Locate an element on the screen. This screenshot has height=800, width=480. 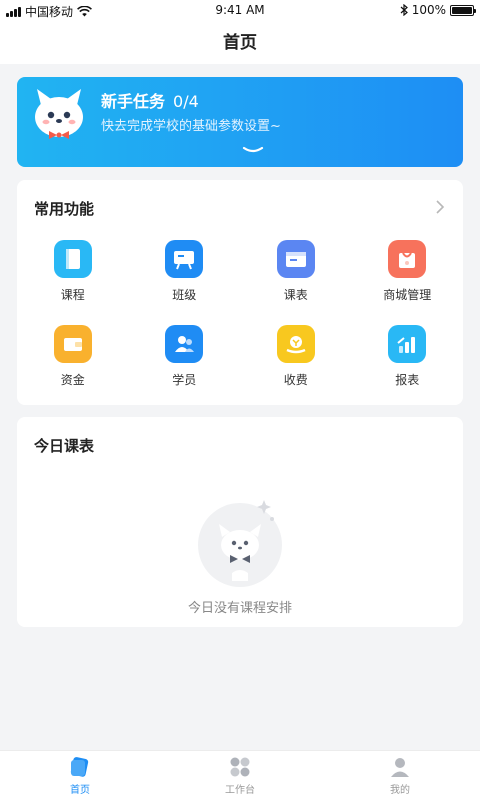
tab-bar: 首页 工作台 我的 is located at coordinates (240, 775).